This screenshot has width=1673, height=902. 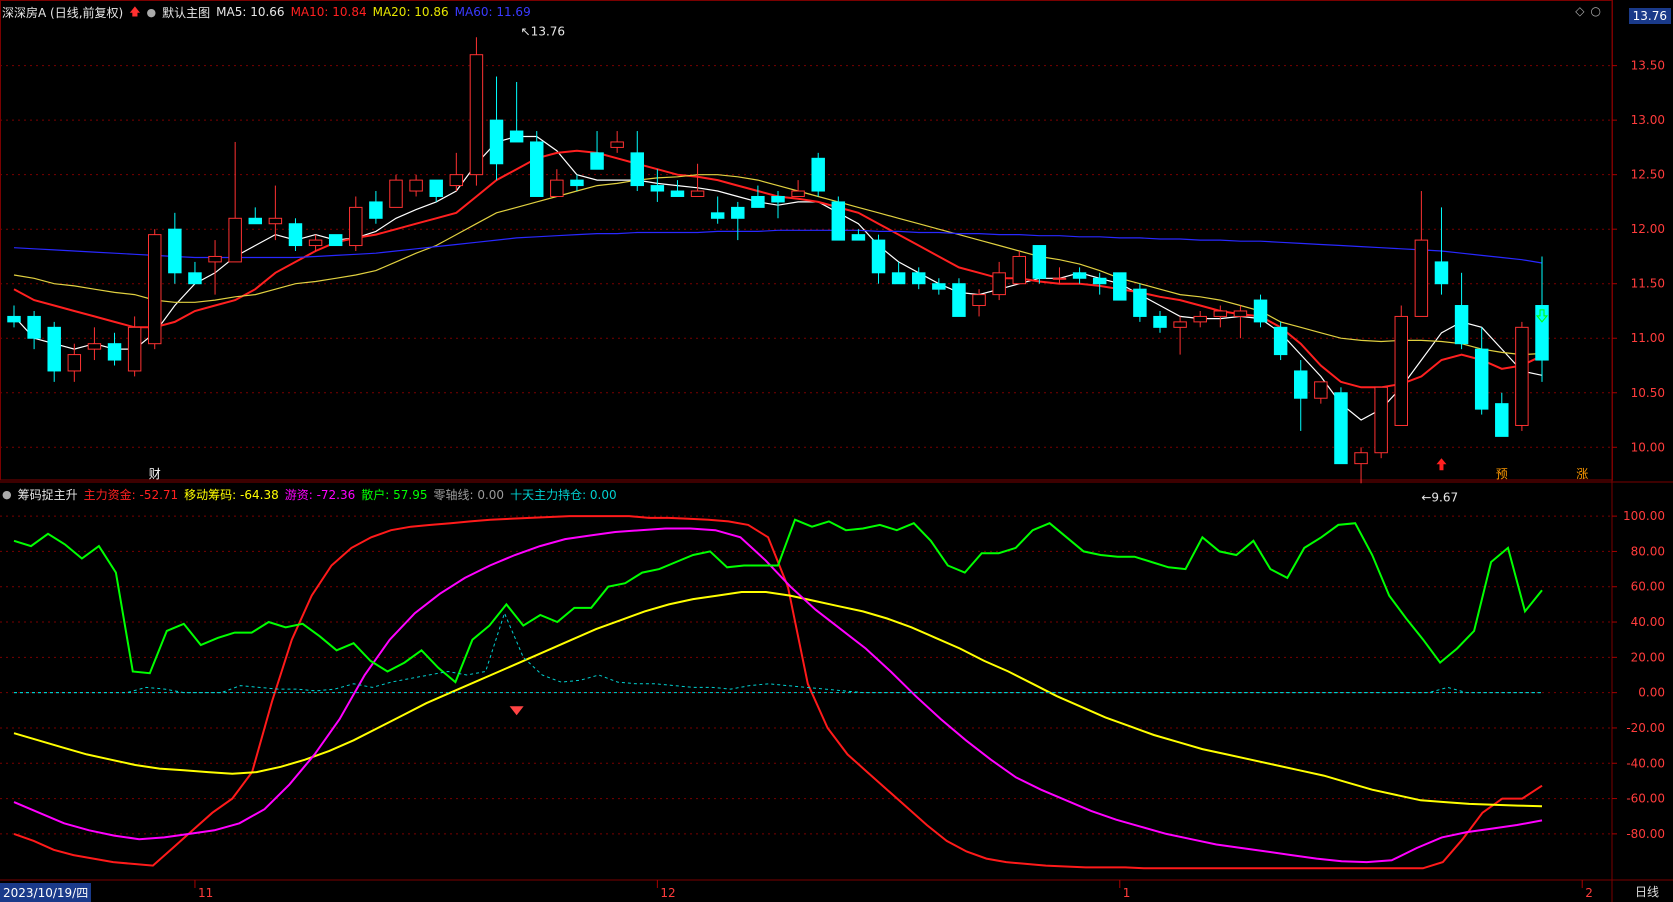 I want to click on indicator-y-tick-label: 40.00, so click(x=1648, y=622).